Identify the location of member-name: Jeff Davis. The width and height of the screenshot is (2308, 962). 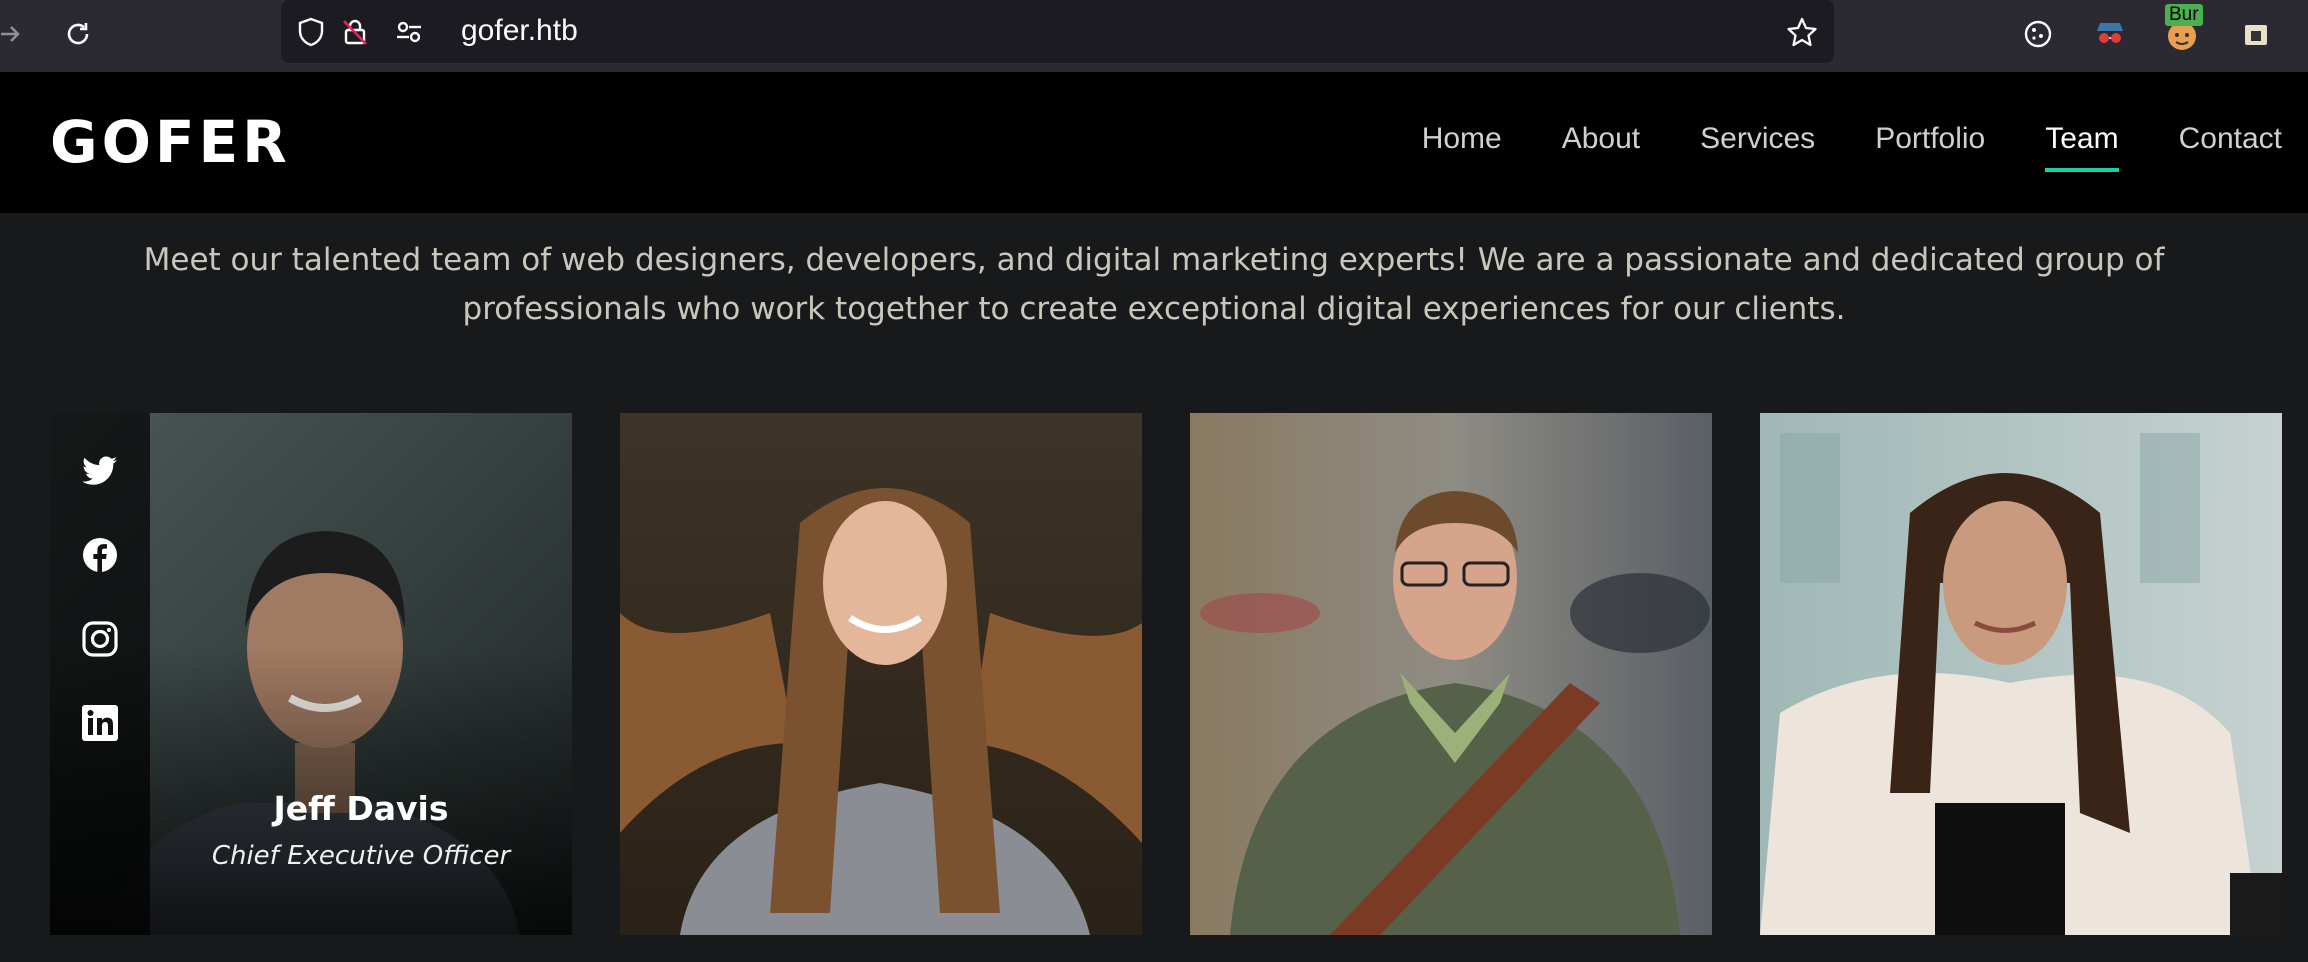
(361, 808).